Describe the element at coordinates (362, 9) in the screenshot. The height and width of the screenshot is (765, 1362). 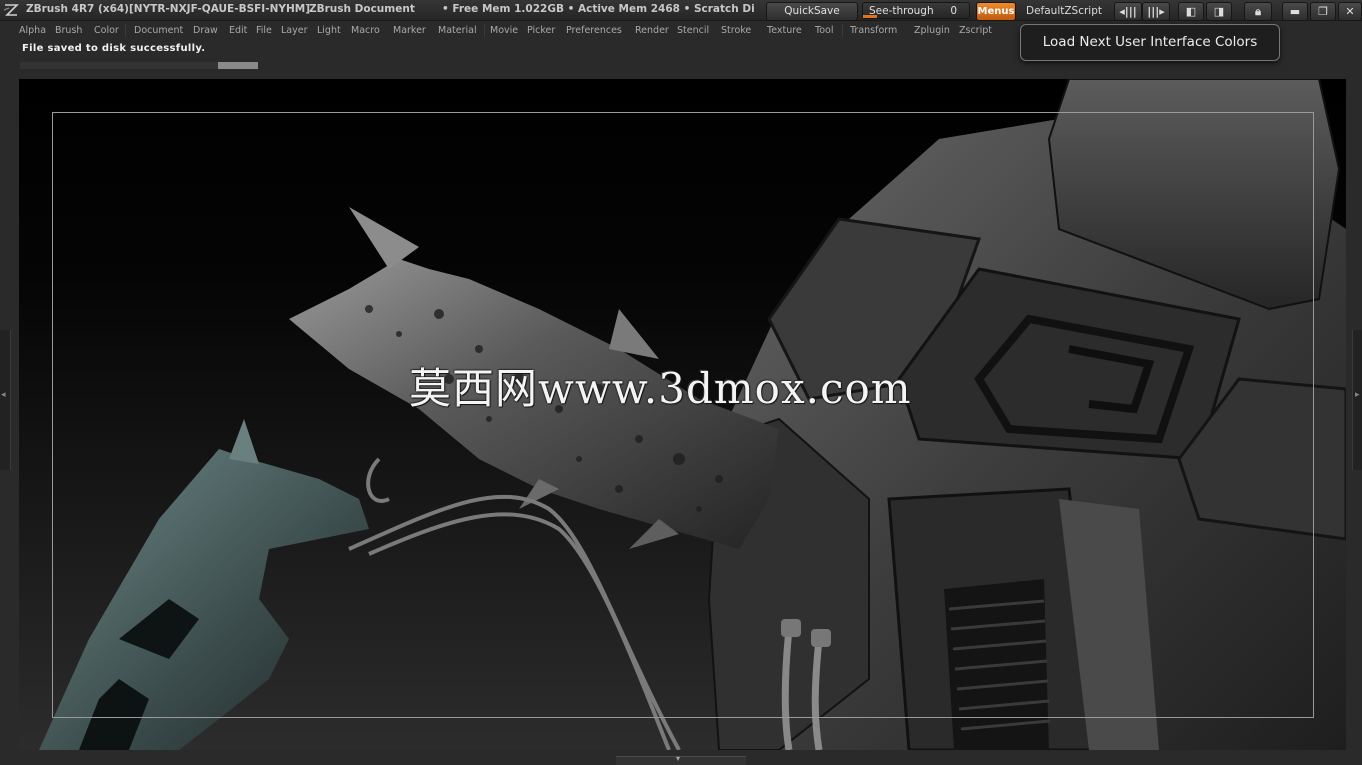
I see `document-title: ZBrush Document` at that location.